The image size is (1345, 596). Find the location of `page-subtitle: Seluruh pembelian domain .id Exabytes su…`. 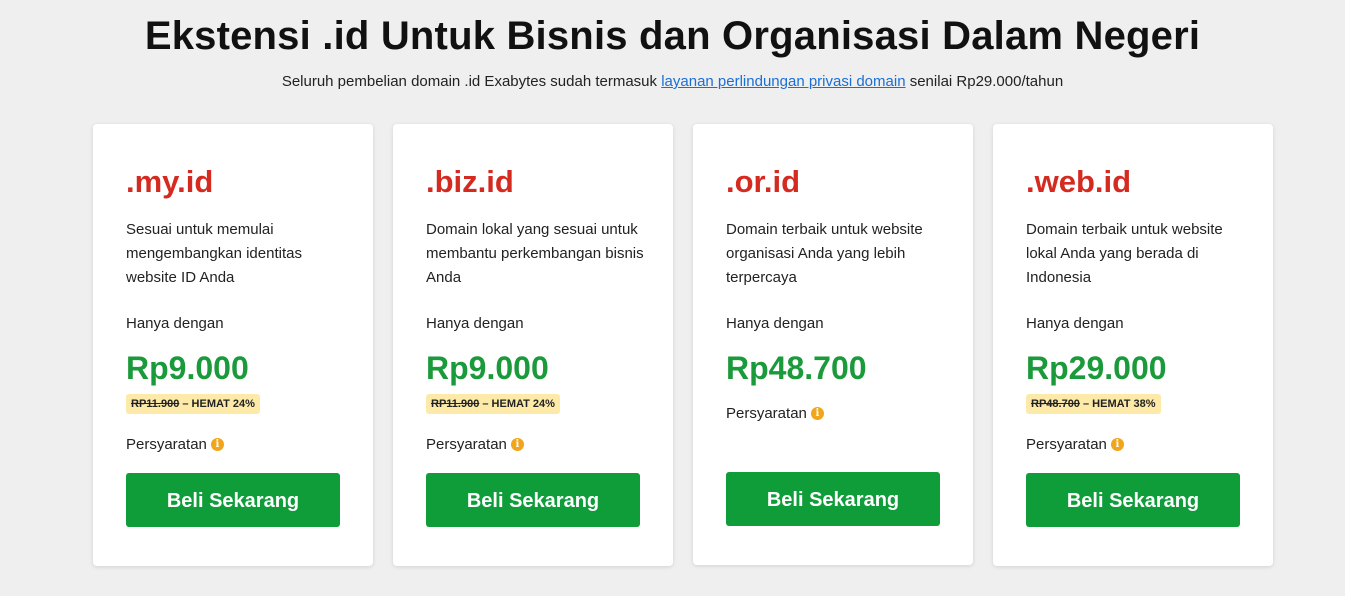

page-subtitle: Seluruh pembelian domain .id Exabytes su… is located at coordinates (672, 81).